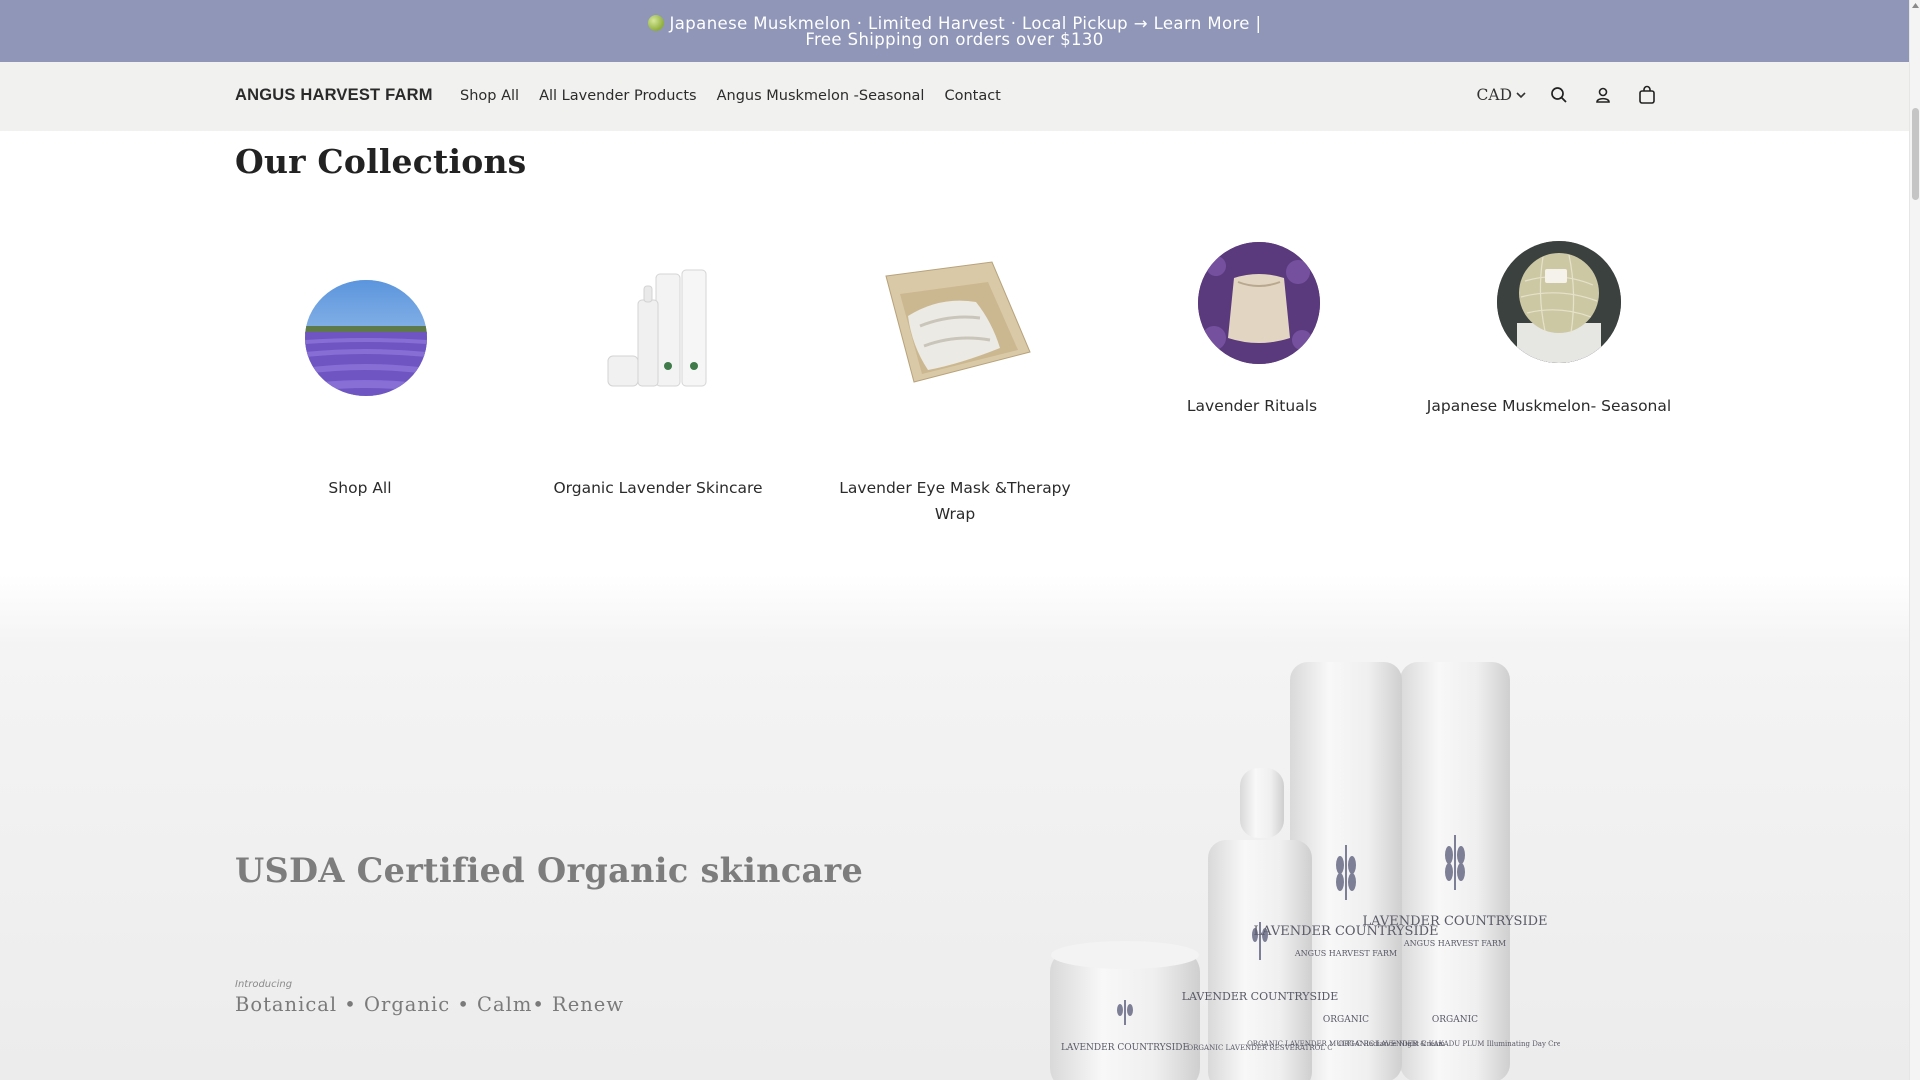 The width and height of the screenshot is (1920, 1080). I want to click on collection-card-shop-all: Shop All, so click(360, 370).